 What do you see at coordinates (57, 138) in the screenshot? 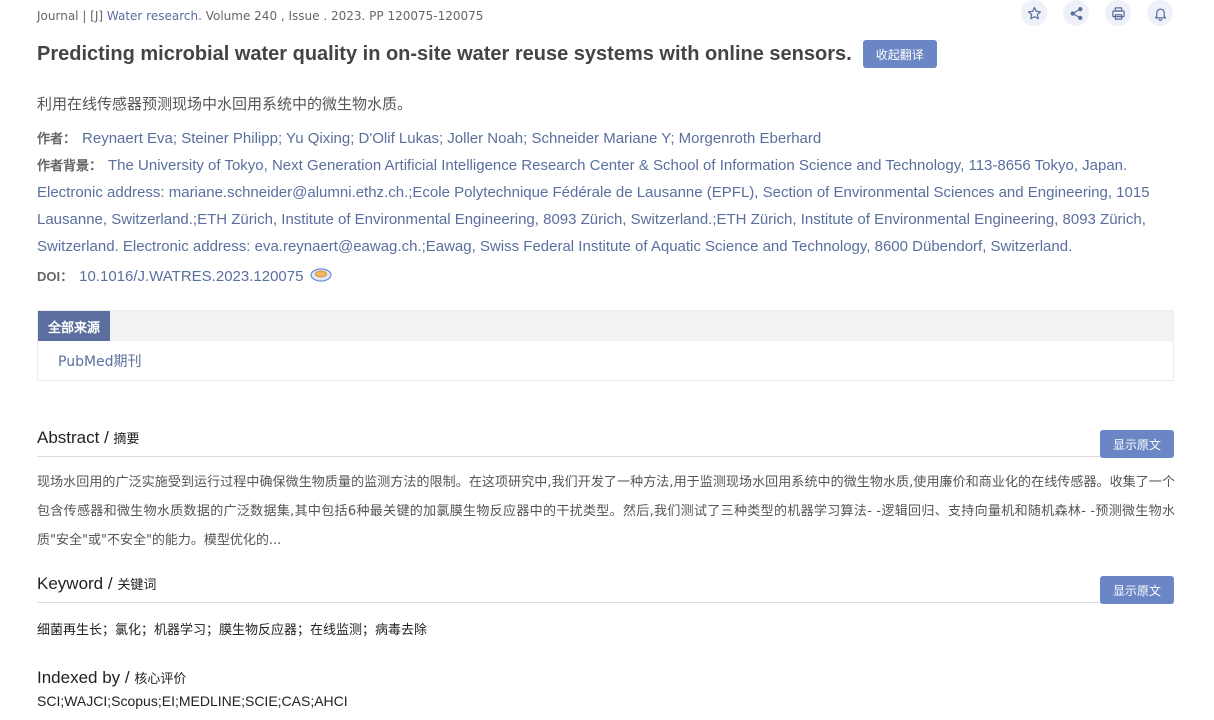
I see `authors-label: 作者：` at bounding box center [57, 138].